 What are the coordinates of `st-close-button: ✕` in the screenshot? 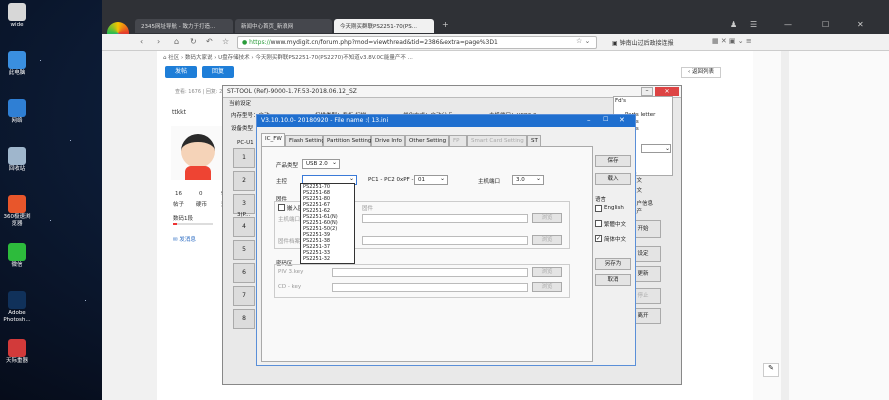 It's located at (667, 91).